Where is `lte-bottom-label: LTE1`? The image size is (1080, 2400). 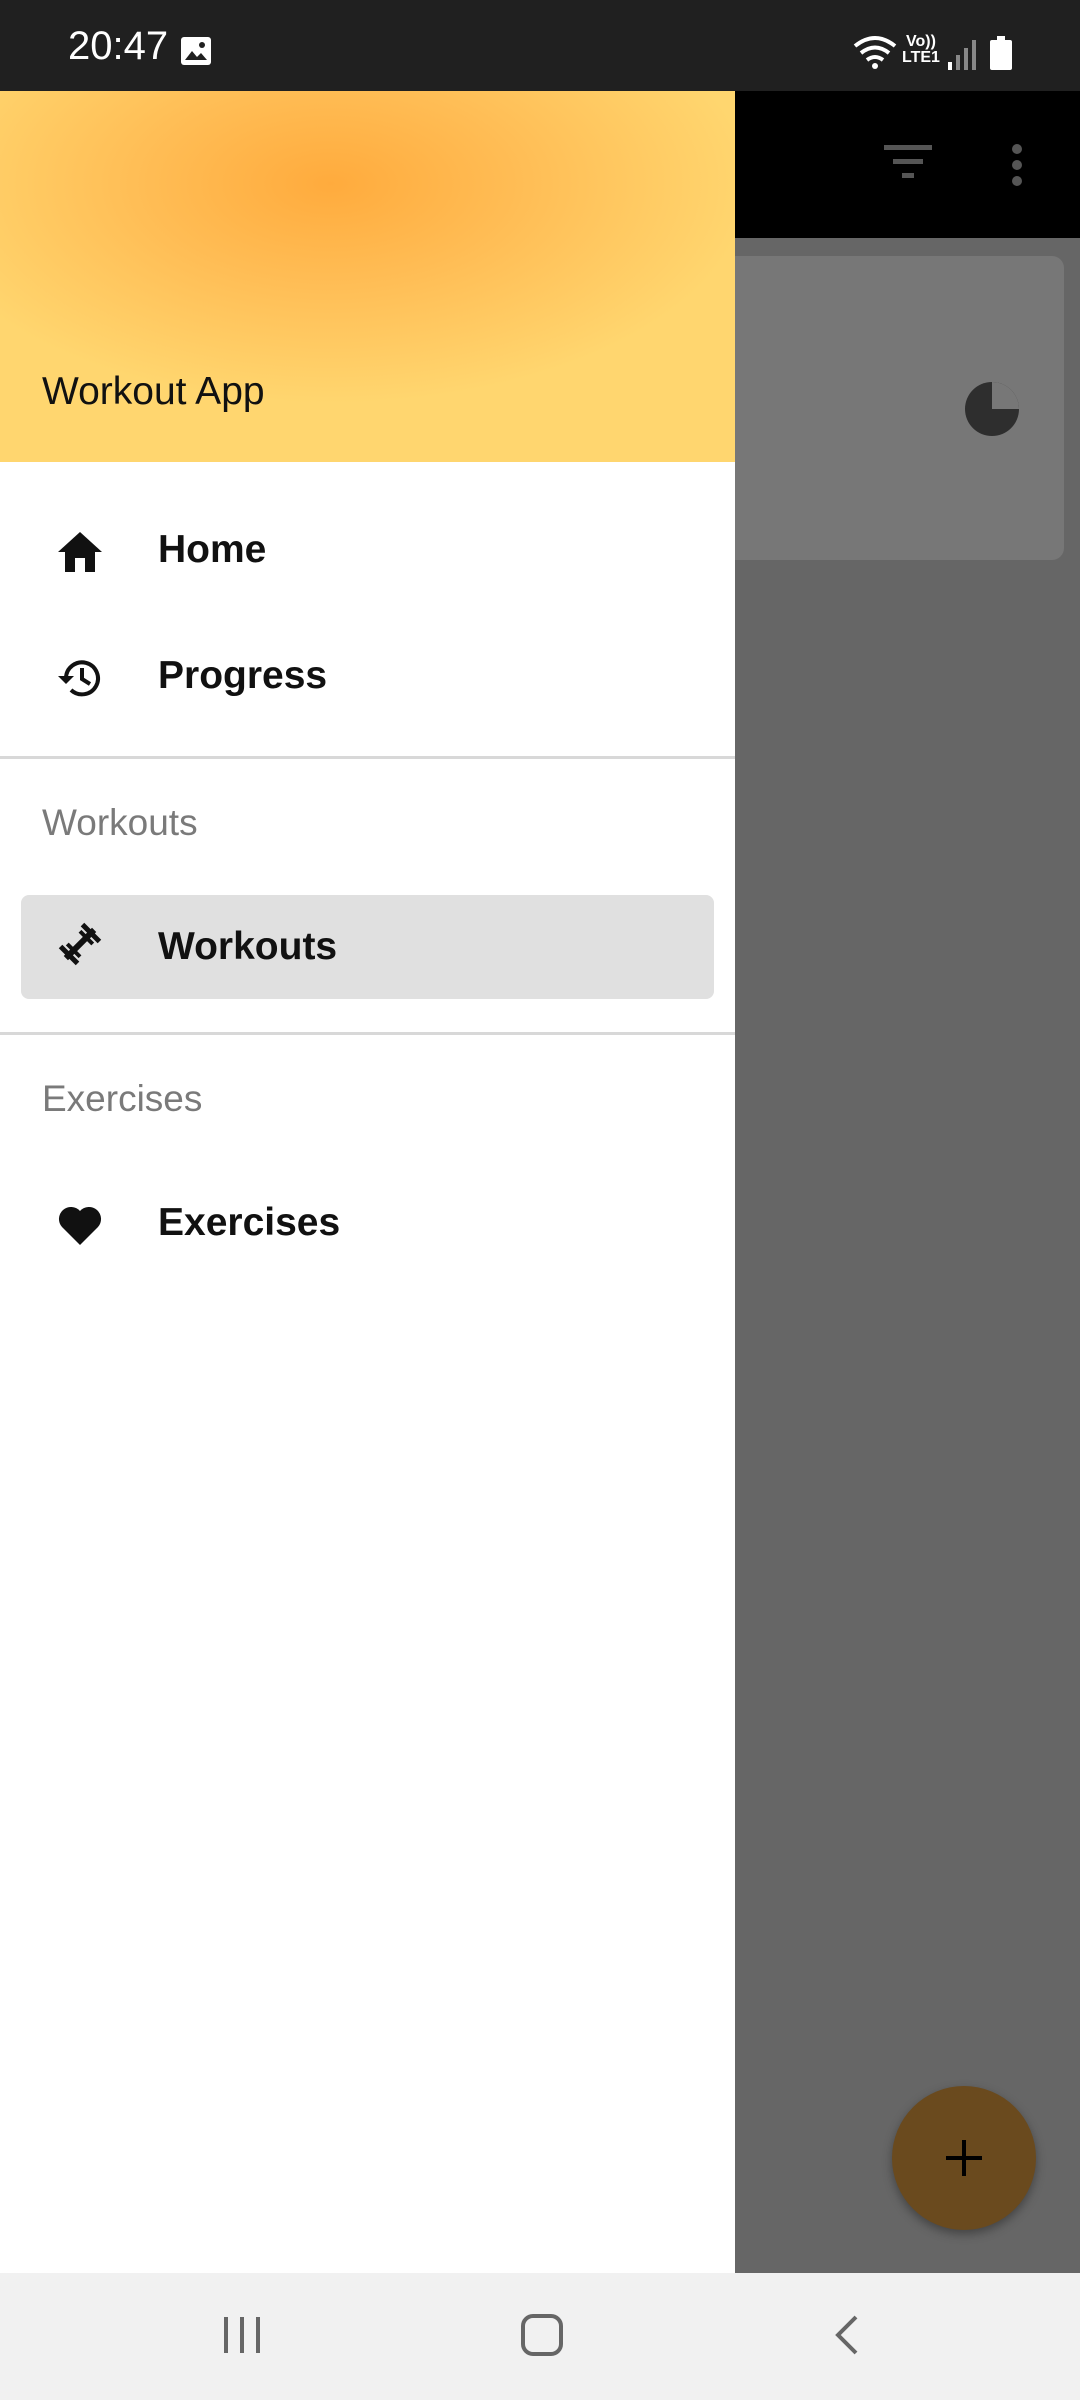 lte-bottom-label: LTE1 is located at coordinates (921, 57).